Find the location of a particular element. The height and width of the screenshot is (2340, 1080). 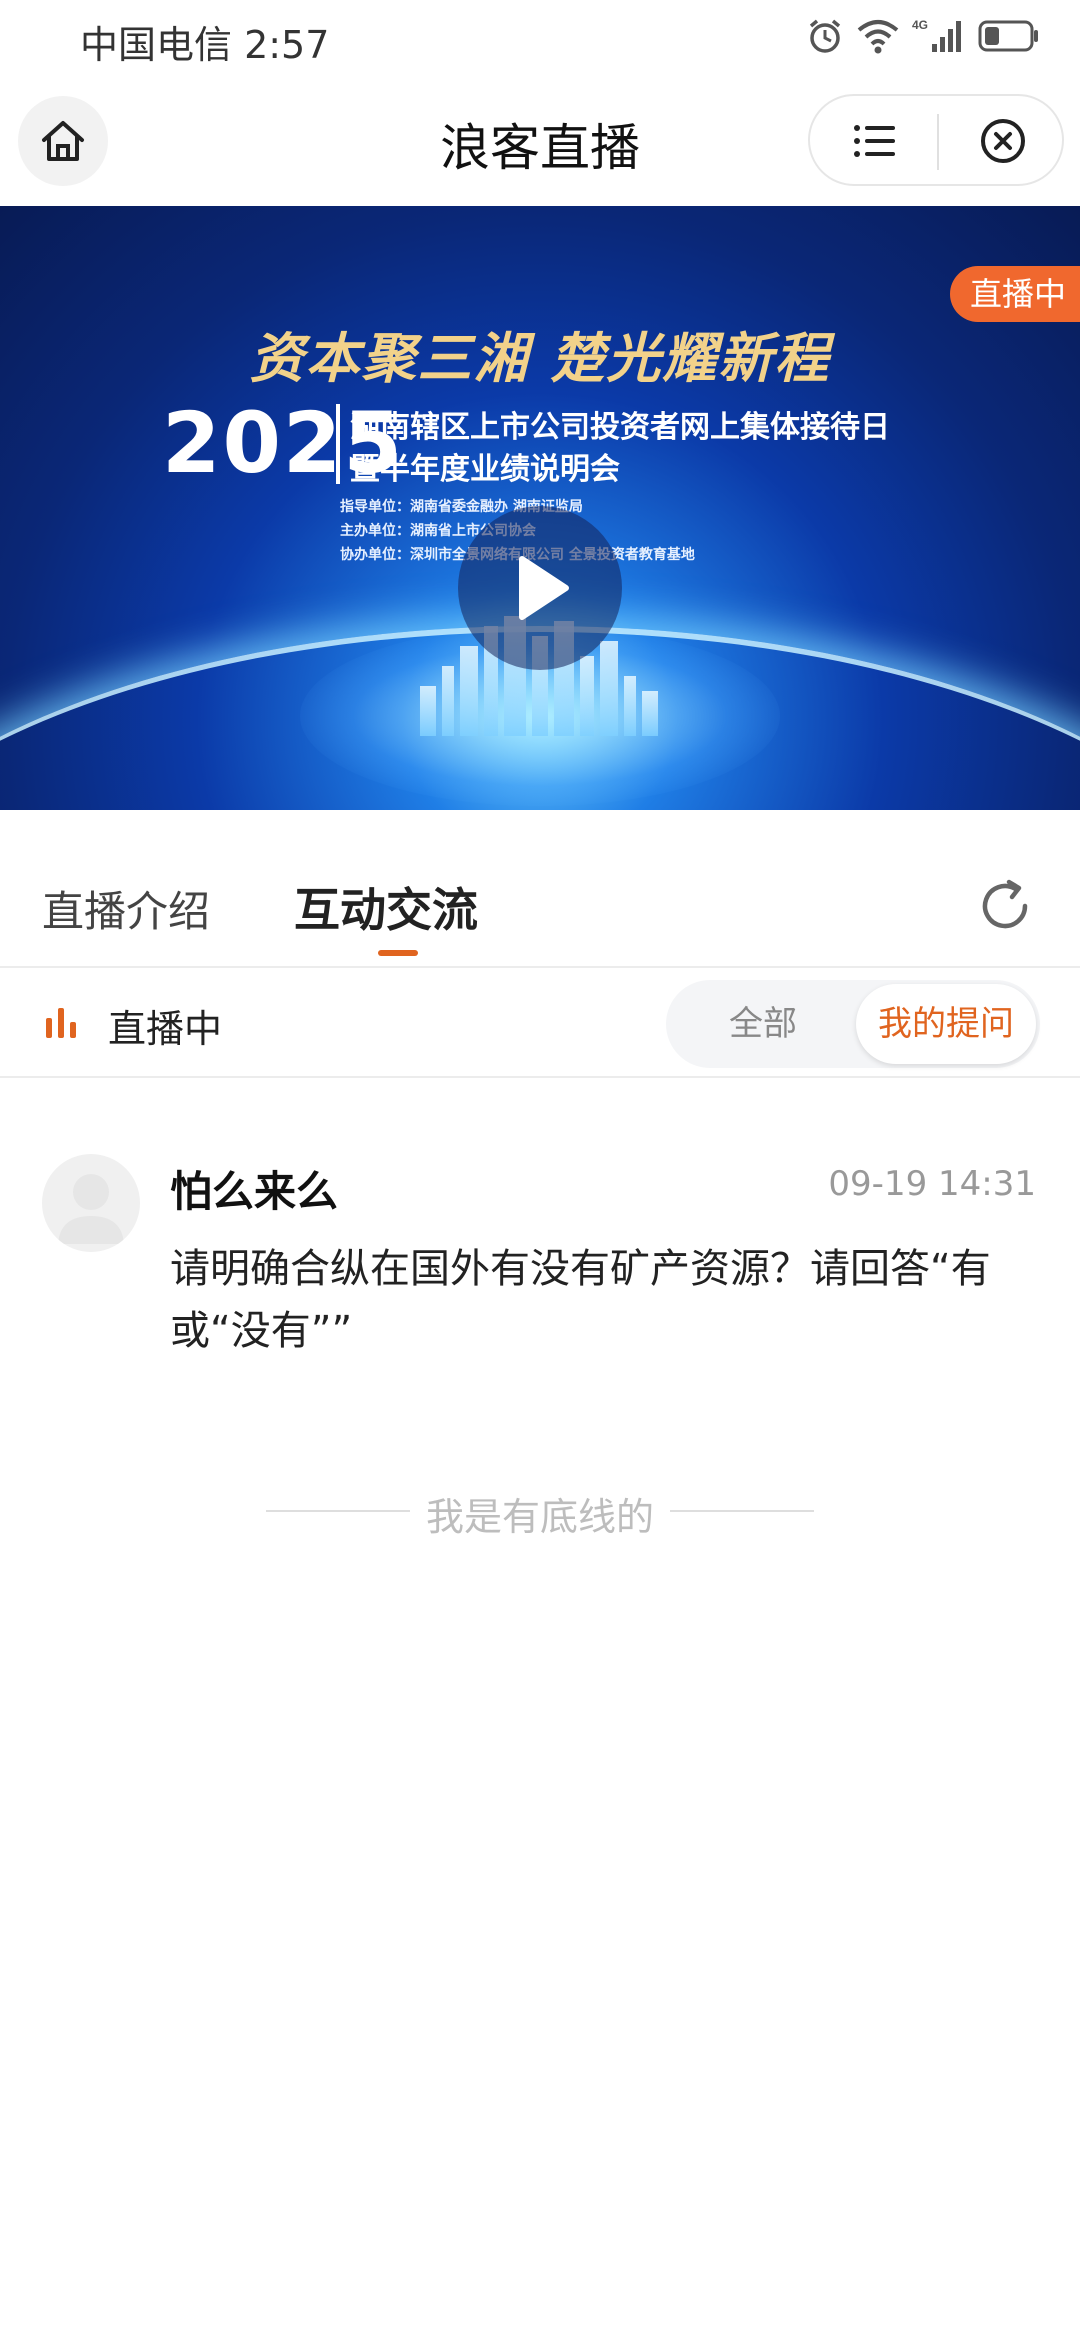

carrier-time: 中国电信 2:57 is located at coordinates (205, 45).